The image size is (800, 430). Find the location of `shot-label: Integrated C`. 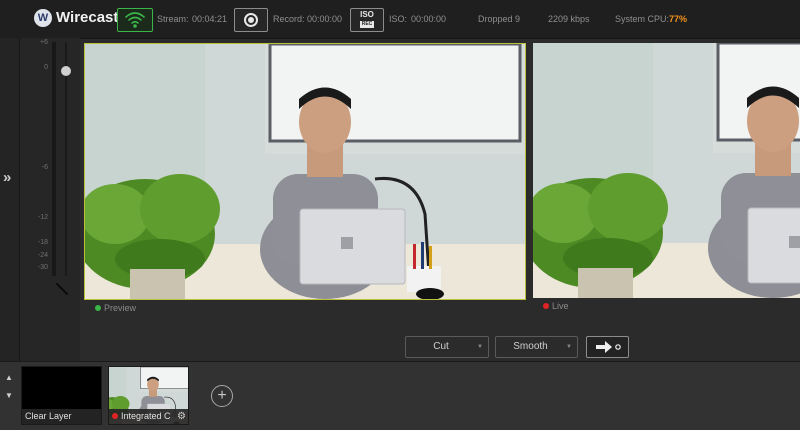

shot-label: Integrated C is located at coordinates (146, 416).